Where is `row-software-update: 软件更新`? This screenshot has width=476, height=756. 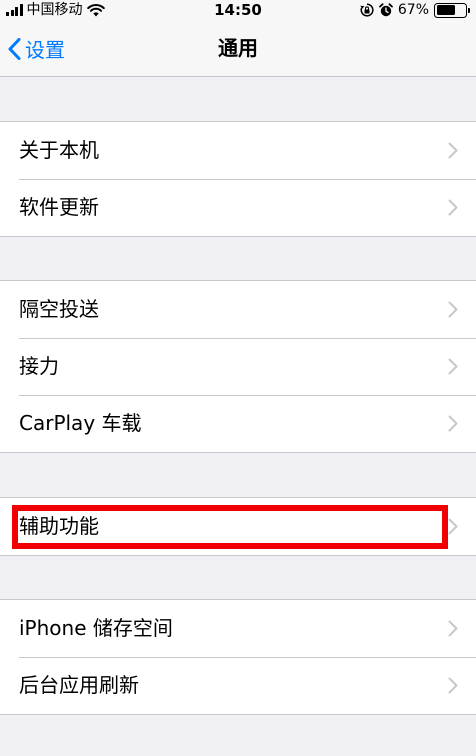
row-software-update: 软件更新 is located at coordinates (238, 207).